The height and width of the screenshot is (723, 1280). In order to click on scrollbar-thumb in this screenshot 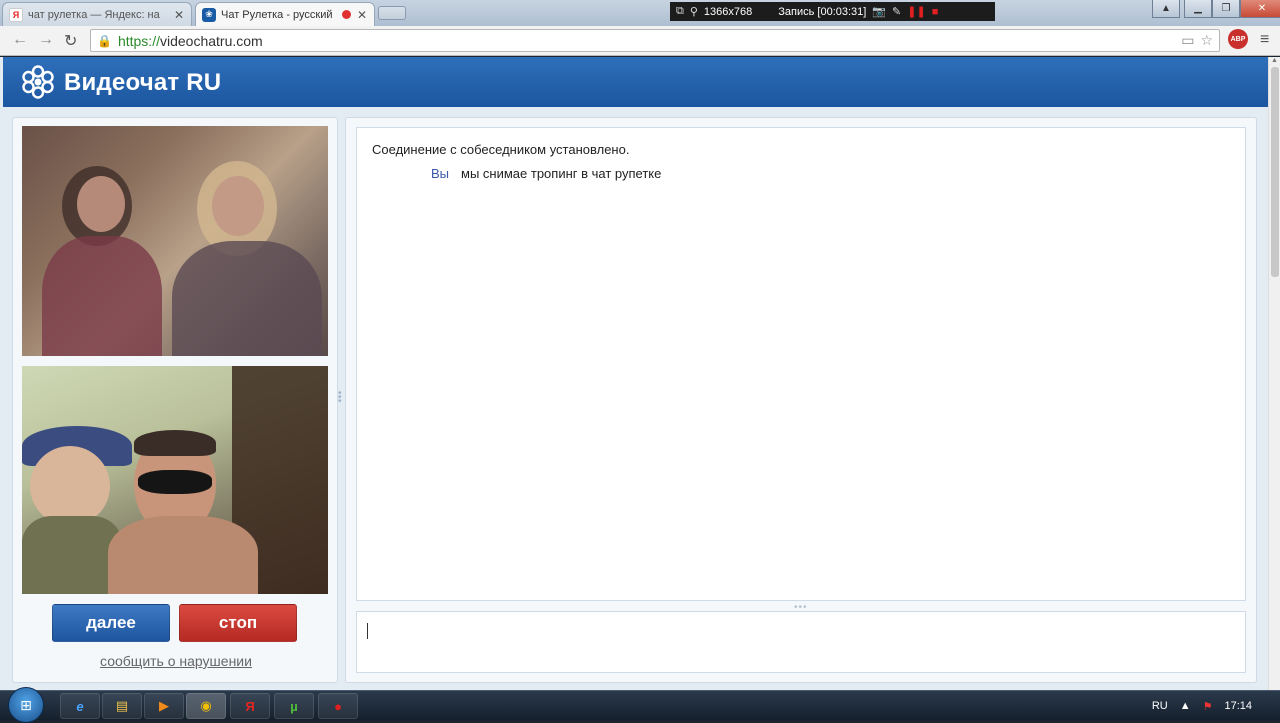, I will do `click(1275, 172)`.